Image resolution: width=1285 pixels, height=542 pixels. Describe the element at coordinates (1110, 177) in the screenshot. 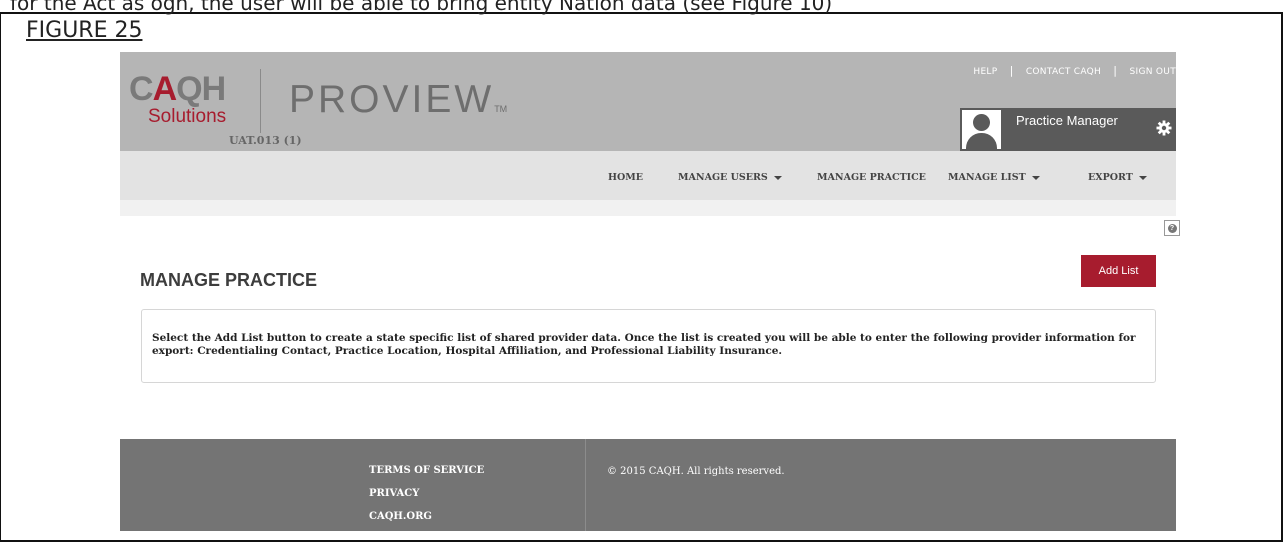

I see `nav-label: EXPORT` at that location.